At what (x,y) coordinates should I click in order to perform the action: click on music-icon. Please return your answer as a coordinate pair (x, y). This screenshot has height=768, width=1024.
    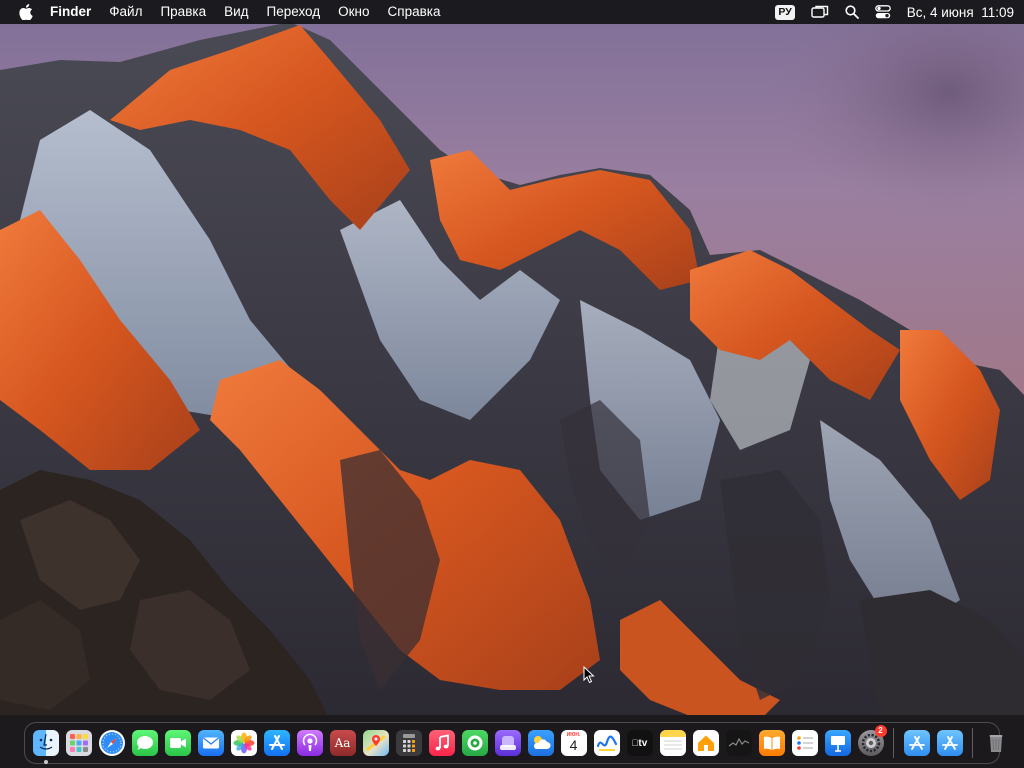
    Looking at the image, I should click on (441, 743).